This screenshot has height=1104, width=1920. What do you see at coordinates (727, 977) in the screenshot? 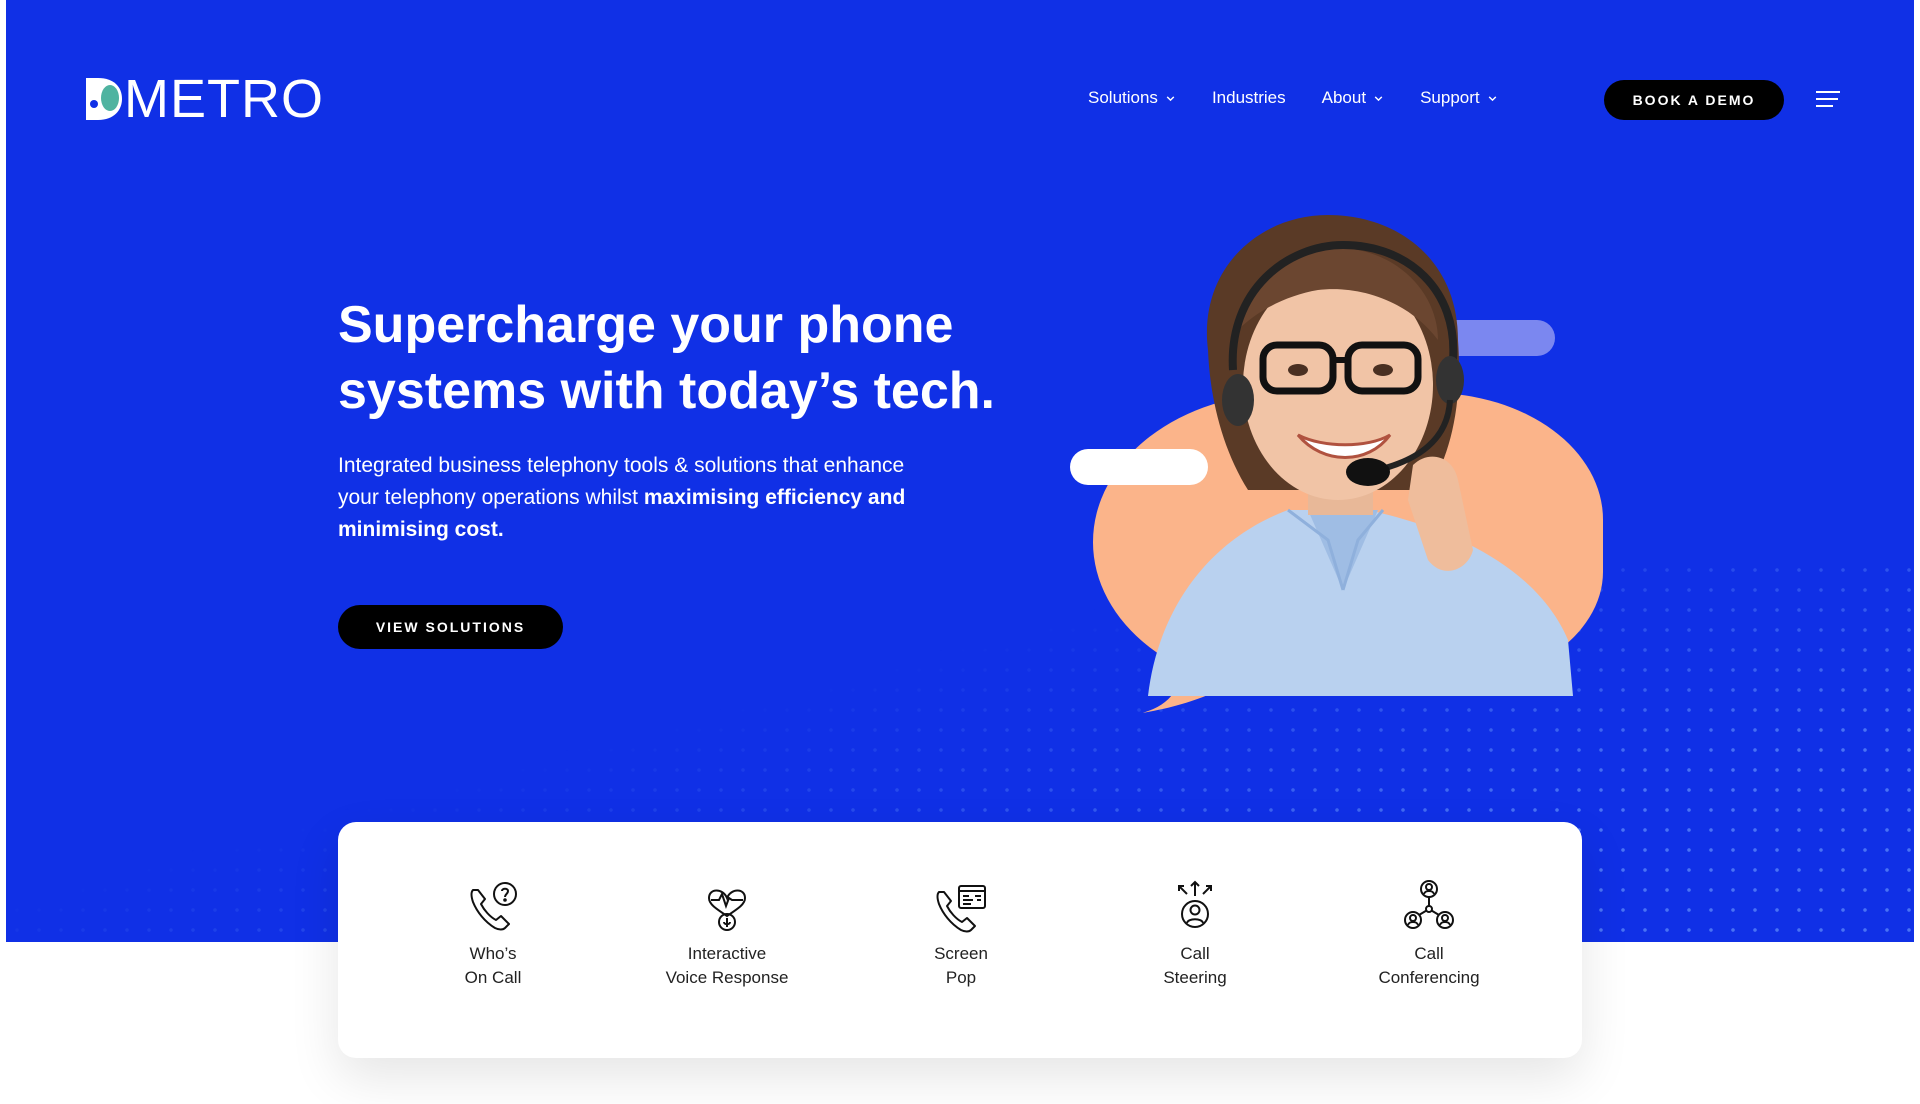
I see `feature-label-line2: Voice Response` at bounding box center [727, 977].